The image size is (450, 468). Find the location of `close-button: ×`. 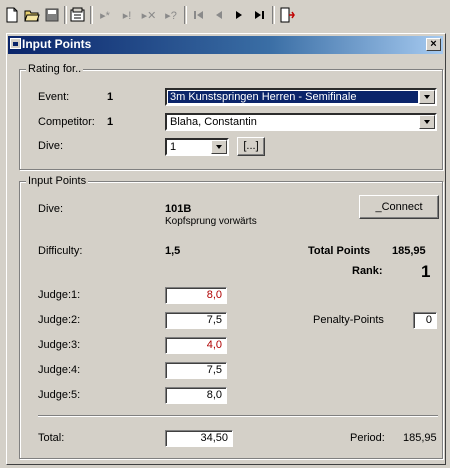

close-button: × is located at coordinates (433, 44).